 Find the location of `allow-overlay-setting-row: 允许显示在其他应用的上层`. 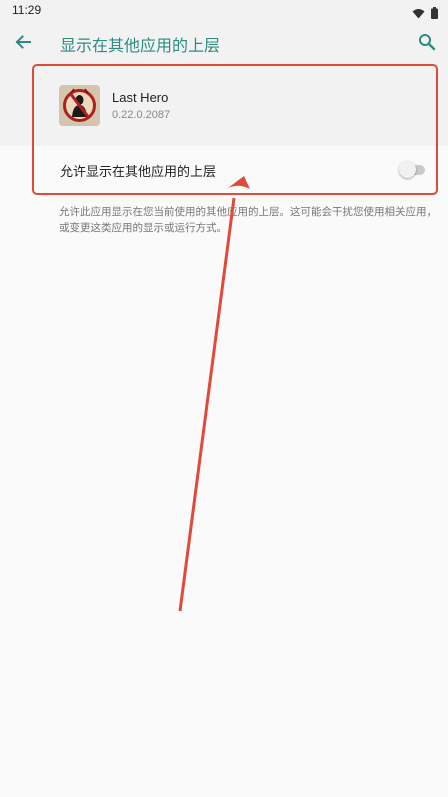

allow-overlay-setting-row: 允许显示在其他应用的上层 is located at coordinates (224, 170).